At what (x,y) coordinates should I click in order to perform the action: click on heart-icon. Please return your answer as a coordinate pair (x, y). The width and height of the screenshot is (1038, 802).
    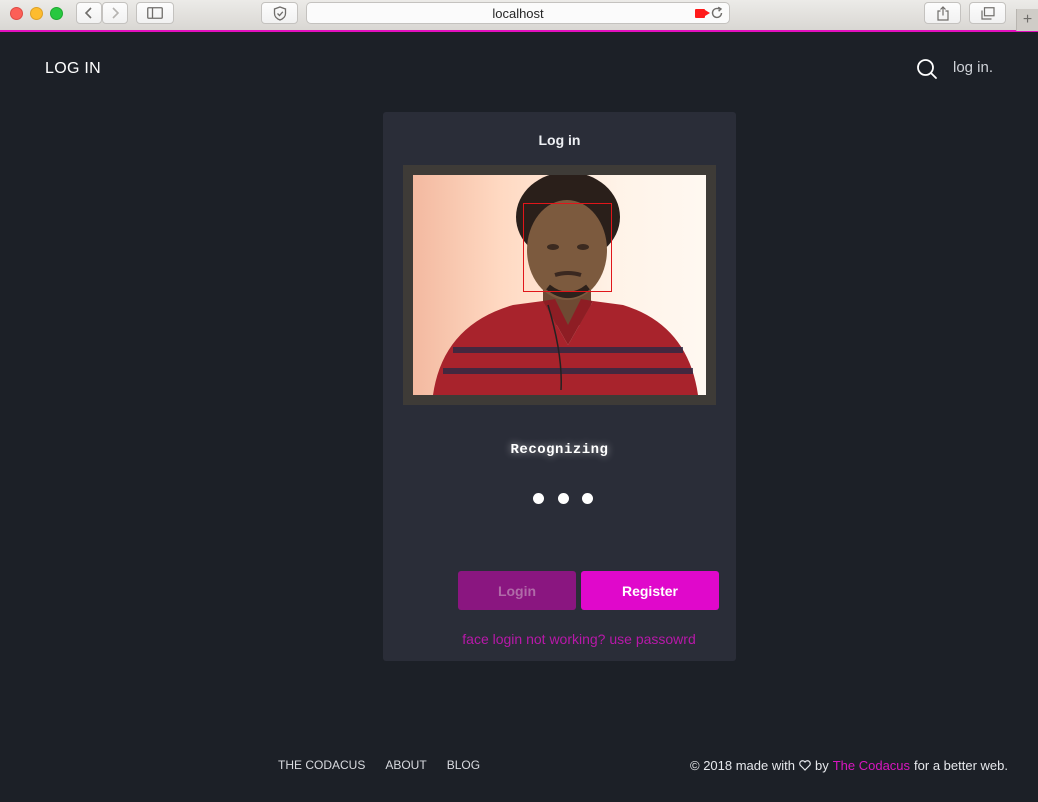
    Looking at the image, I should click on (805, 765).